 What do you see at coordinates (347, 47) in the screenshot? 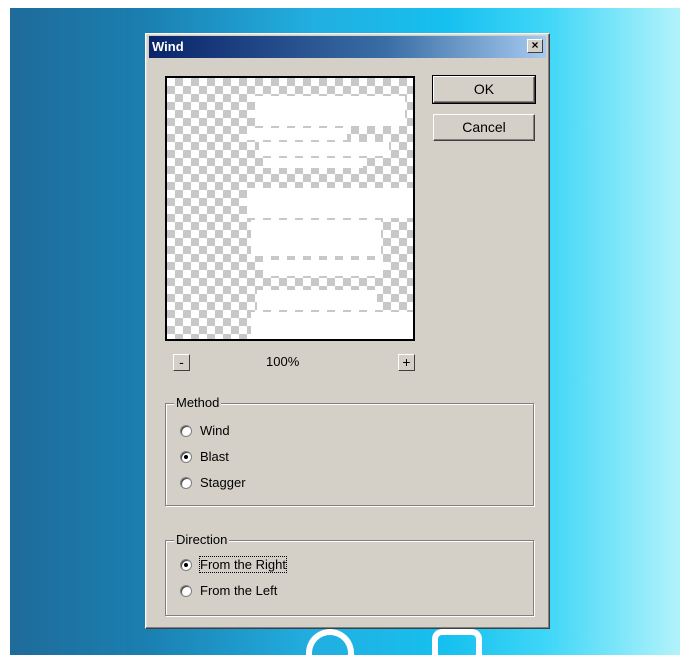
I see `title-bar: Wind ×` at bounding box center [347, 47].